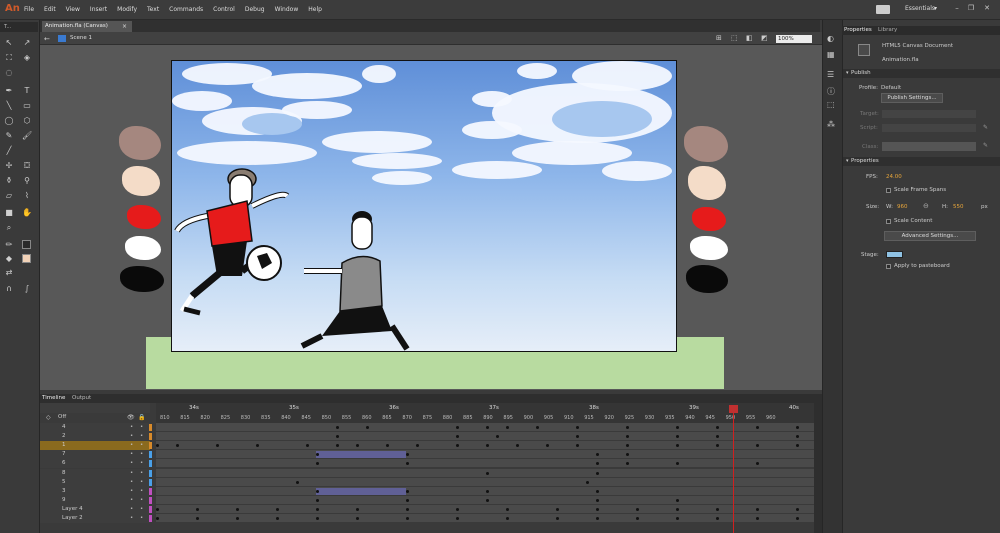 The image size is (1000, 533). I want to click on scale-content-checkbox, so click(888, 221).